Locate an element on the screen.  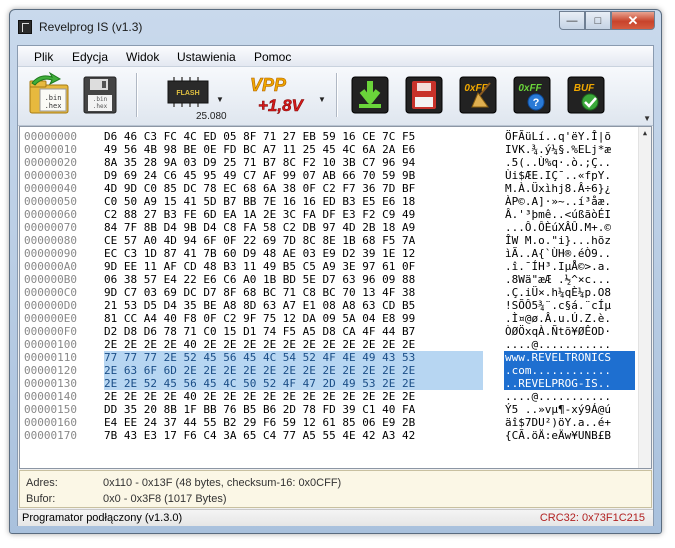
hex-ascii: {CÃ.öÄ:eÄw¥UNB£B is located at coordinates (558, 435).